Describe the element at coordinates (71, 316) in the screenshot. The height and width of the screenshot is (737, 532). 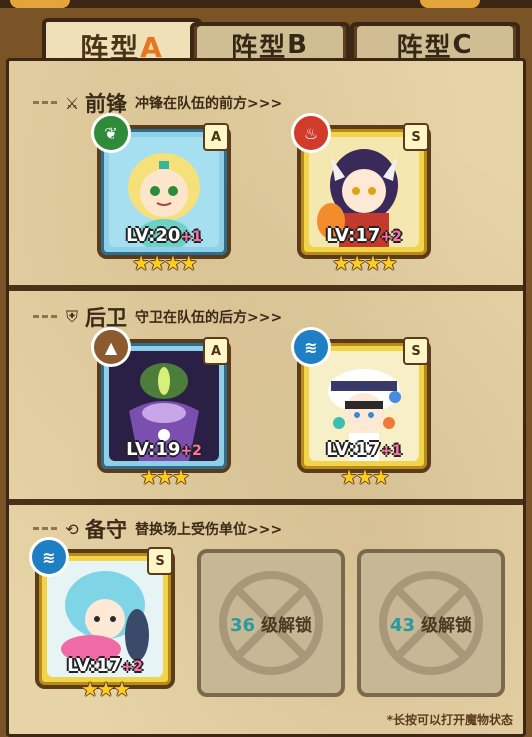
I see `shield-icon: ⛨` at that location.